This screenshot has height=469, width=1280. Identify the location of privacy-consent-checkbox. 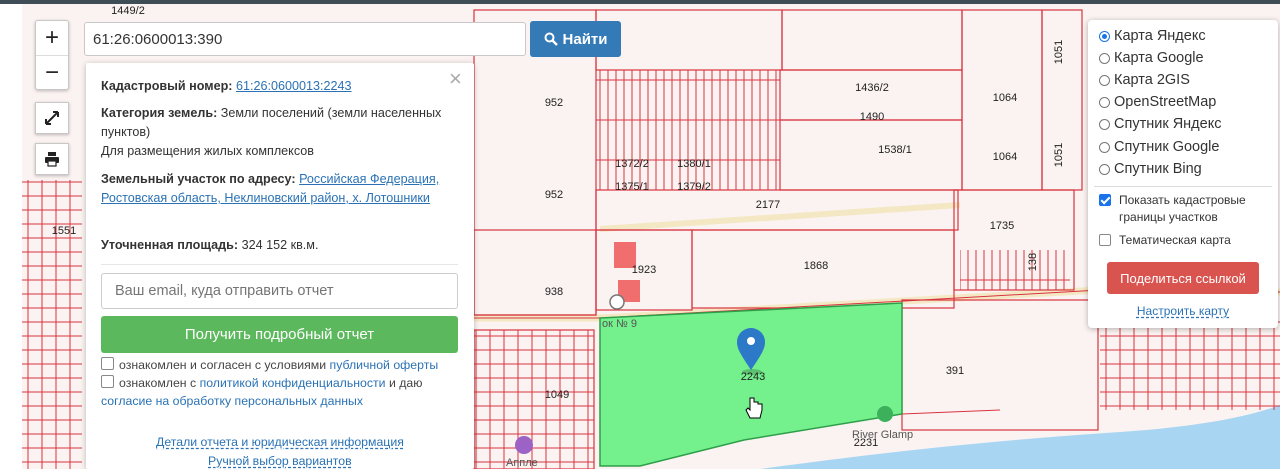
(107, 381).